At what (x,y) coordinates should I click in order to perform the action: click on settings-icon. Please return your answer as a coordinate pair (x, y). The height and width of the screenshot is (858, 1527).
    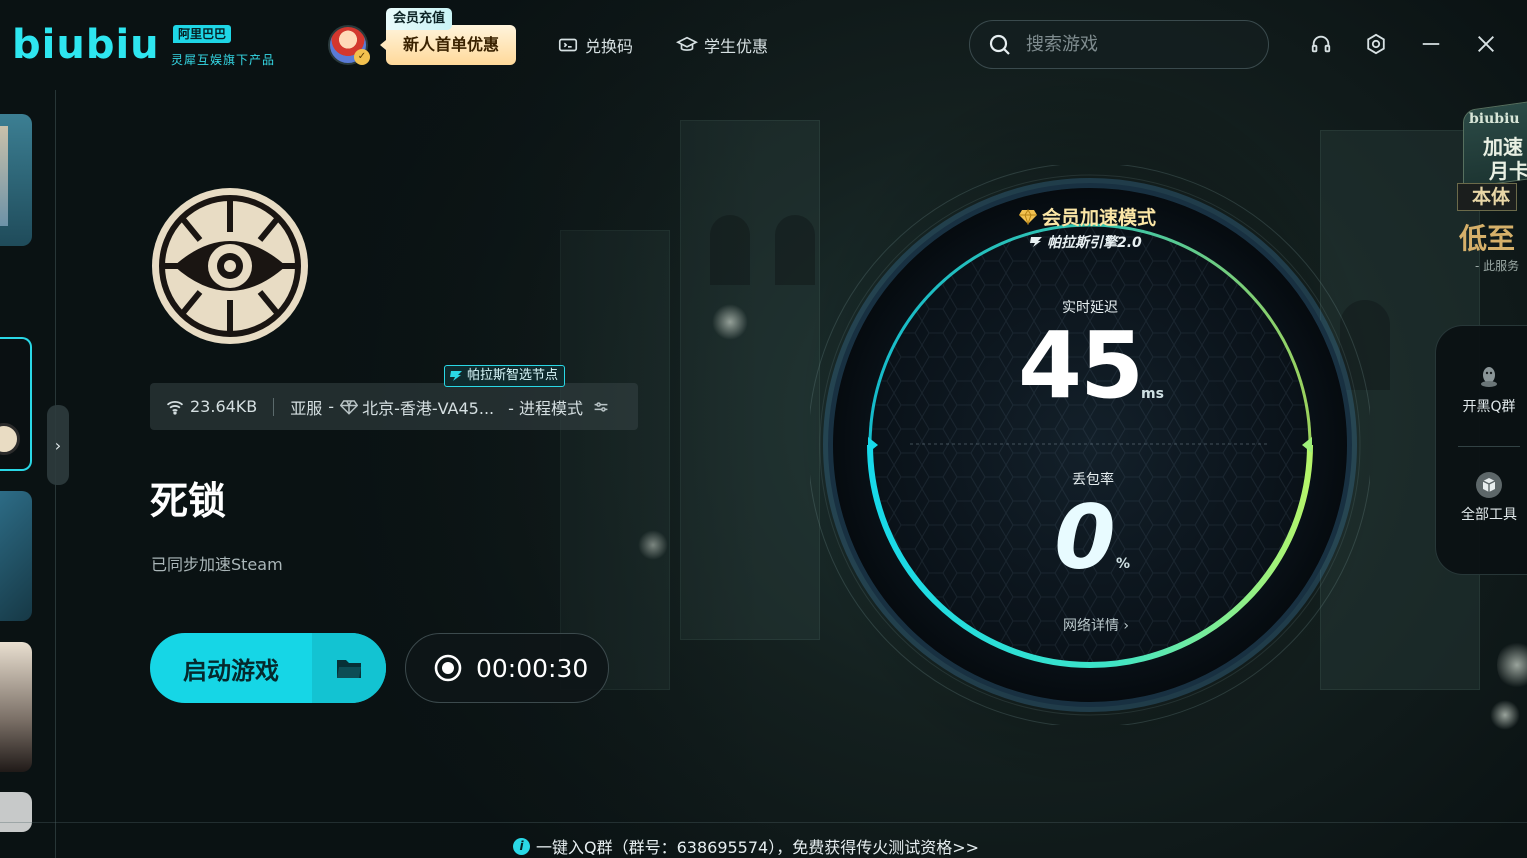
    Looking at the image, I should click on (1376, 44).